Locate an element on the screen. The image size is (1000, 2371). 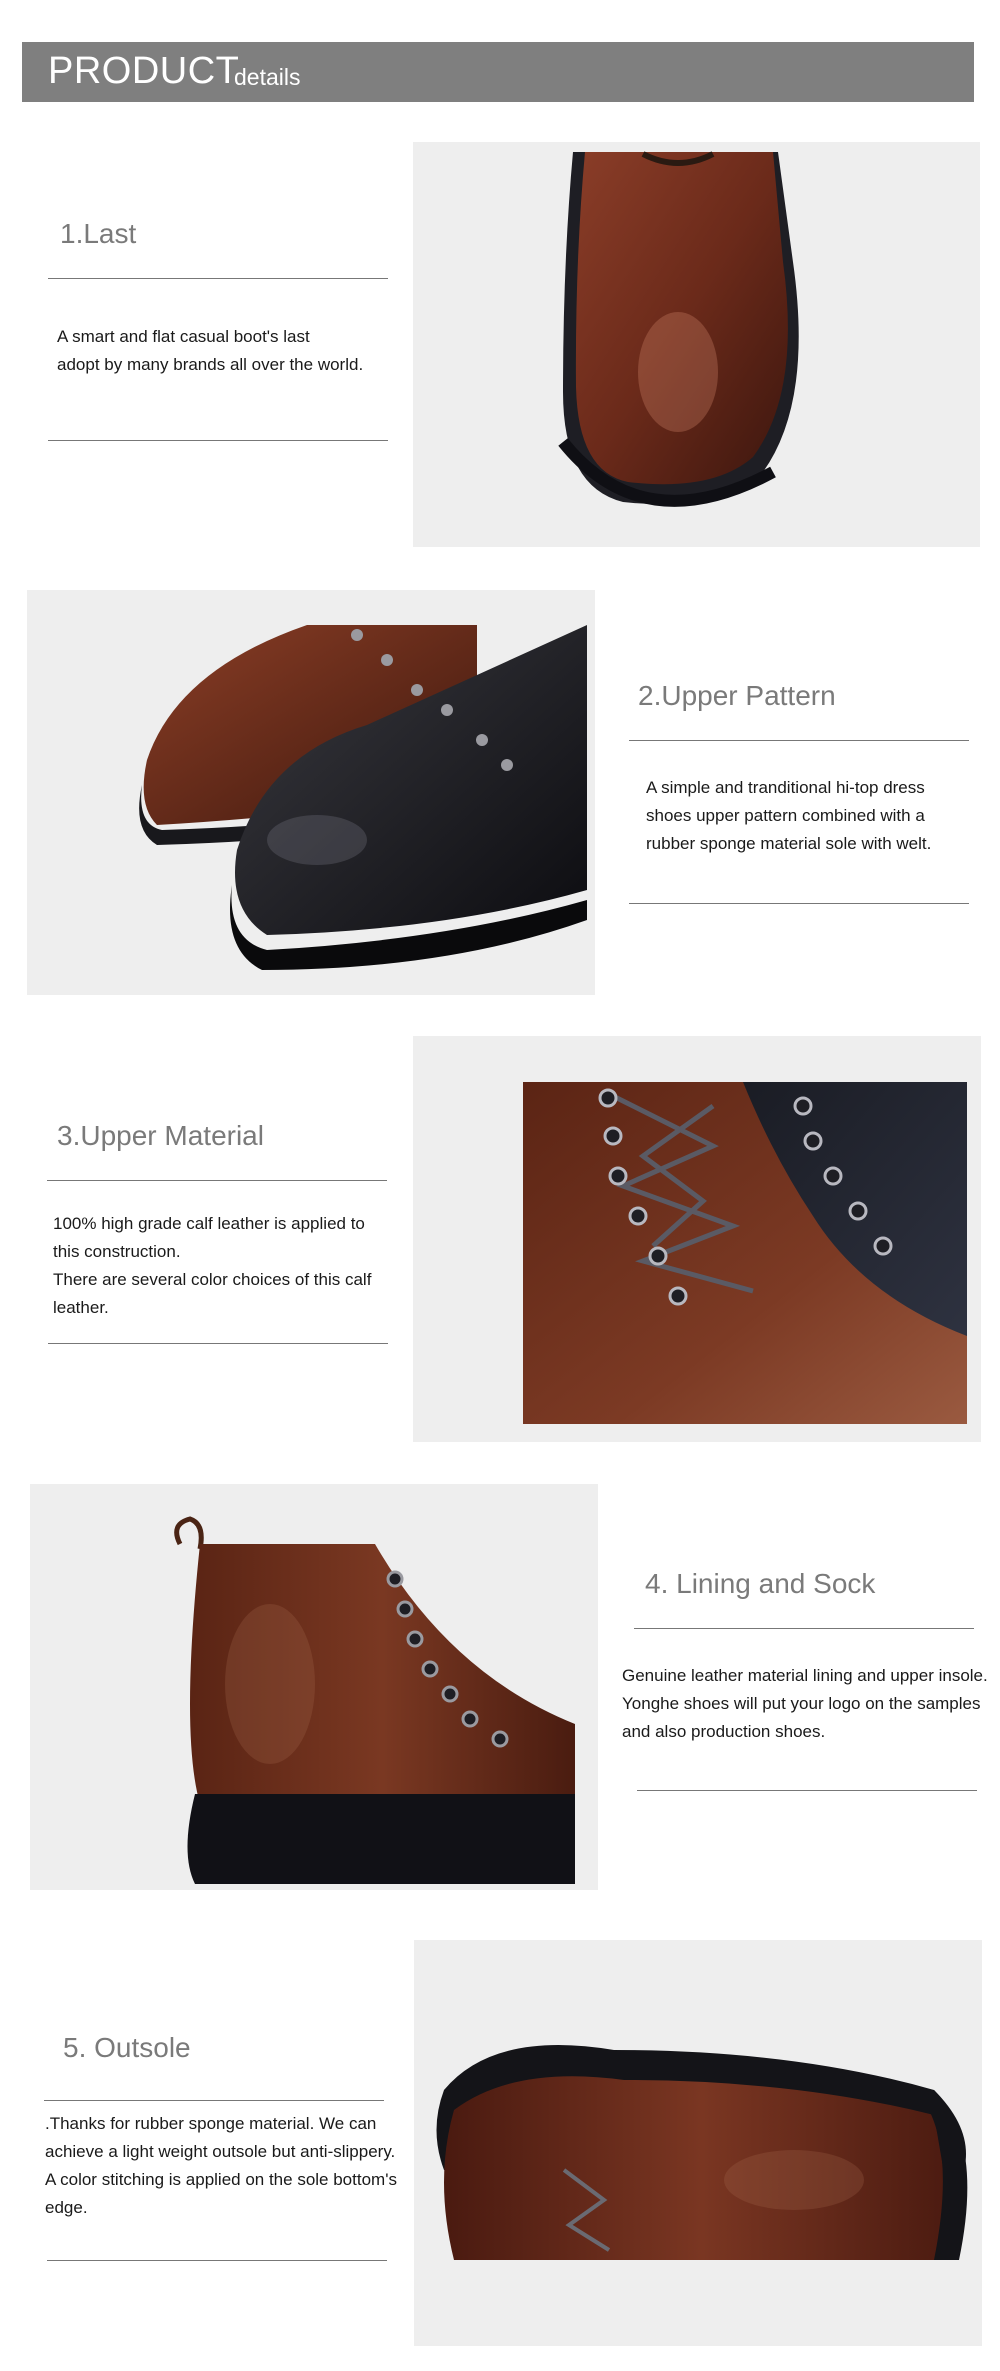
header-title-small: details is located at coordinates (267, 77).